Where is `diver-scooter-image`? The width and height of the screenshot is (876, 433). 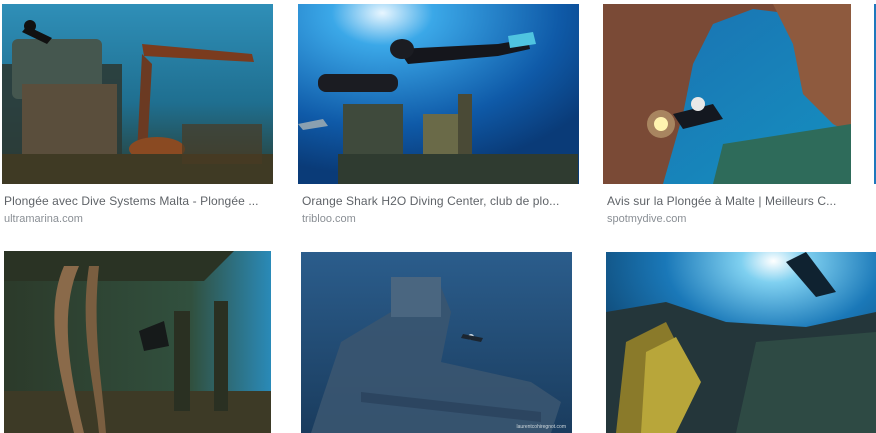
diver-scooter-image is located at coordinates (438, 94).